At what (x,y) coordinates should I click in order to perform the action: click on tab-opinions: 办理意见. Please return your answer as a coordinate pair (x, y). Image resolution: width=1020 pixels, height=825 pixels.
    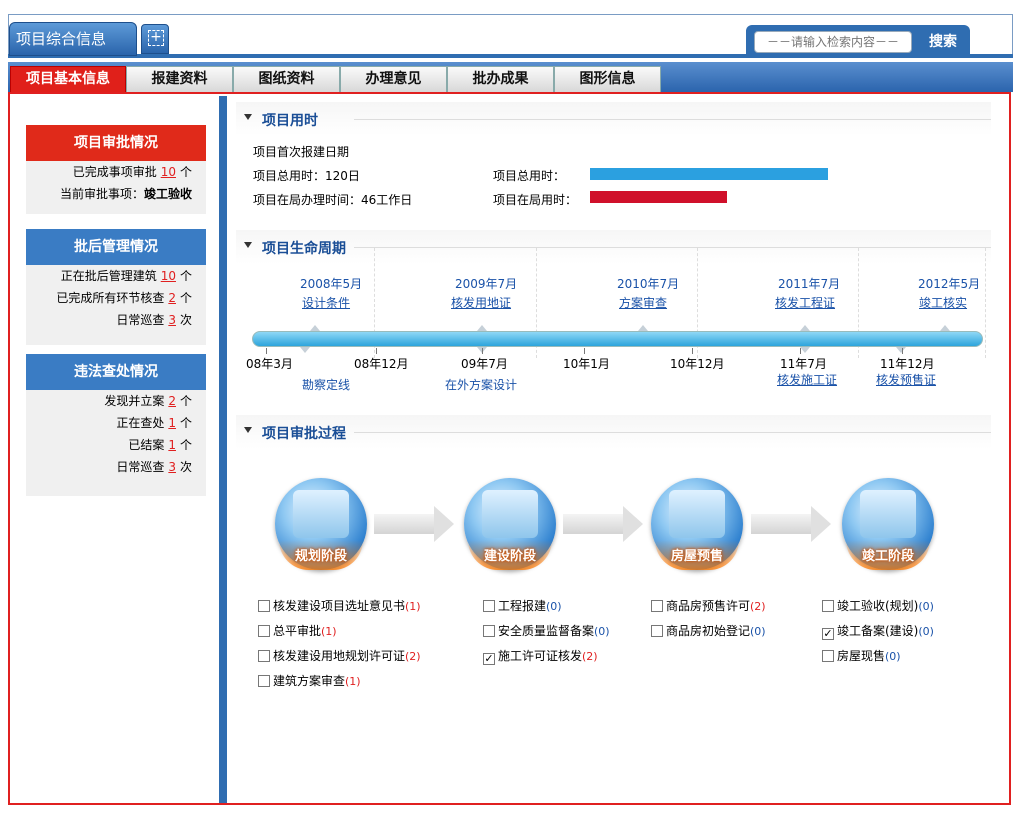
    Looking at the image, I should click on (393, 79).